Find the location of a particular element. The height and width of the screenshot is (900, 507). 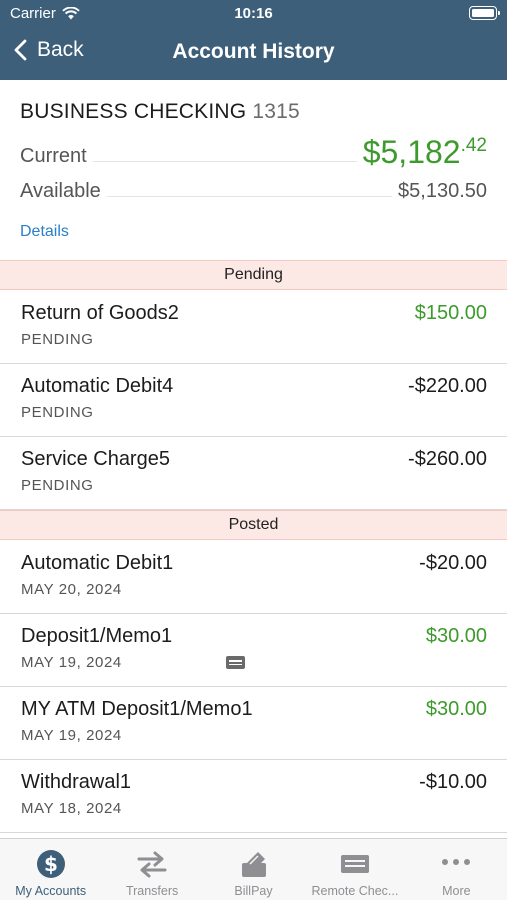

account-heading: BUSINESS CHECKING 1315 is located at coordinates (160, 112).